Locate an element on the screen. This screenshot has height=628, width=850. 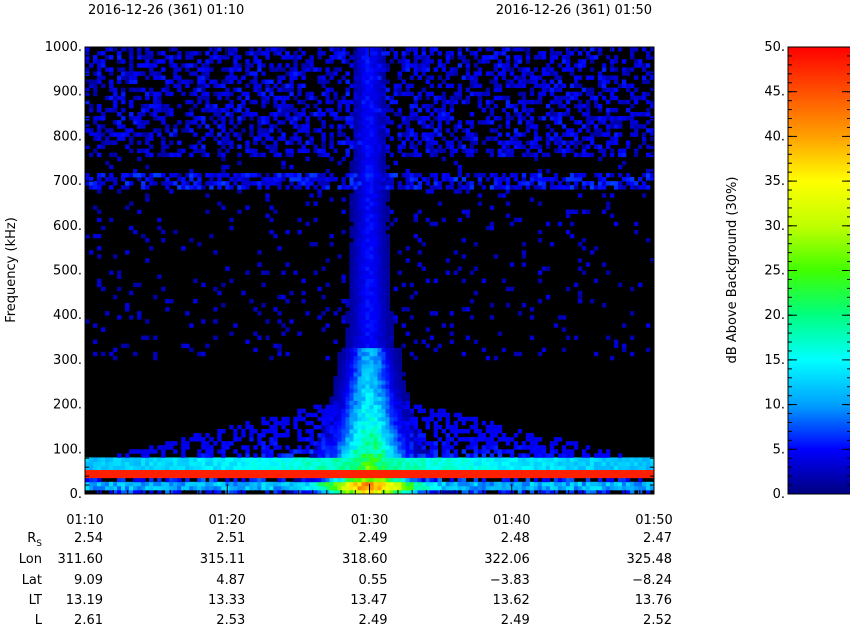
colorbar-tick-label: 40. is located at coordinates (774, 136).